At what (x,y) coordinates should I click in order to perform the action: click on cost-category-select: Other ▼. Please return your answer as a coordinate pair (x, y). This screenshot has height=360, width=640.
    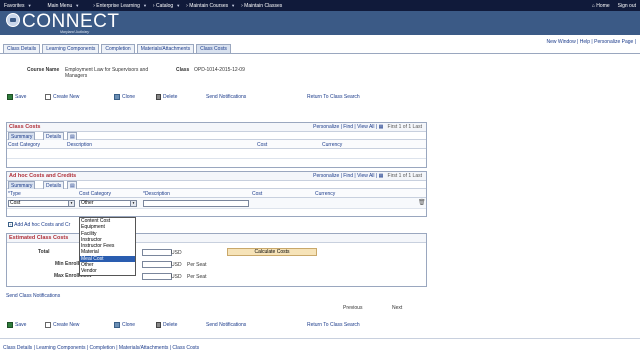
    Looking at the image, I should click on (108, 203).